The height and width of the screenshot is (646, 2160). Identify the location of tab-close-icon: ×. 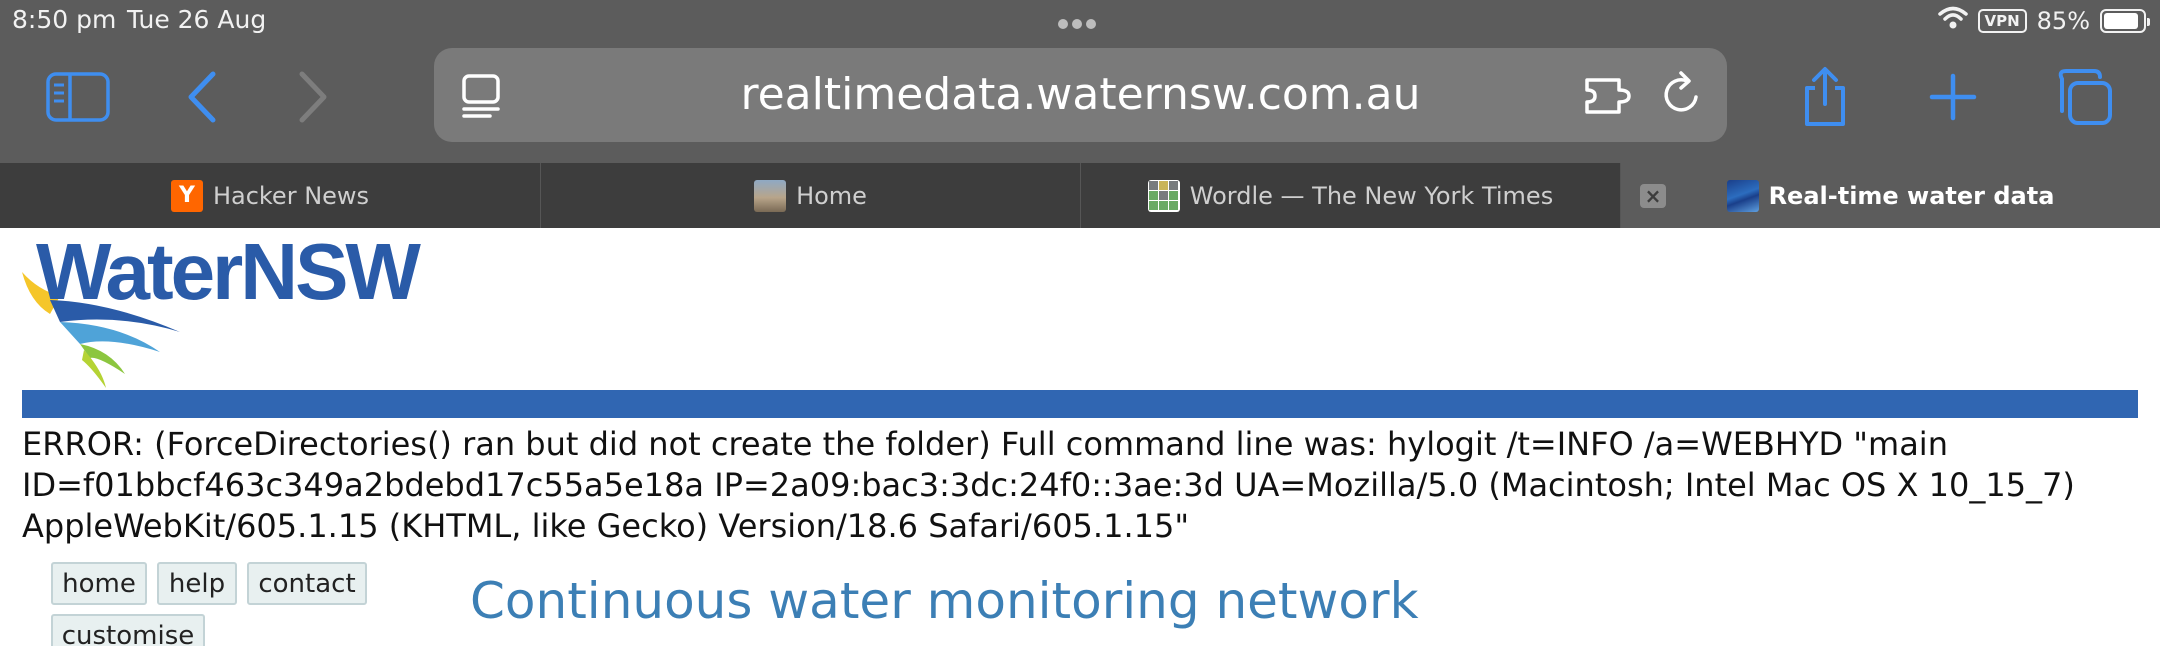
(1653, 196).